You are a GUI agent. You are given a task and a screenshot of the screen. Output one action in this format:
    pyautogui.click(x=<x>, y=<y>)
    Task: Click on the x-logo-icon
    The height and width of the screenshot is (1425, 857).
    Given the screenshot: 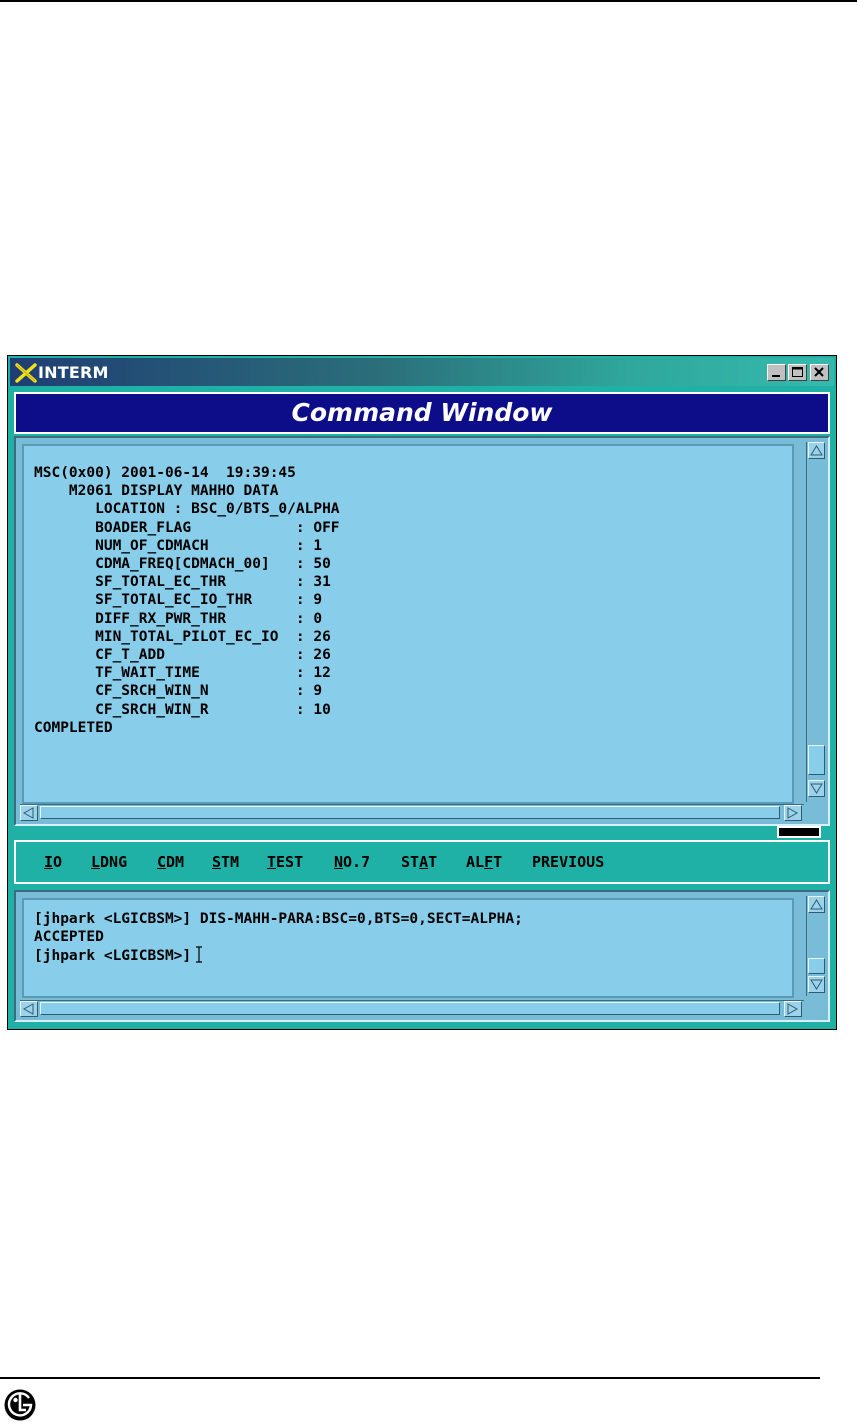 What is the action you would take?
    pyautogui.click(x=26, y=373)
    